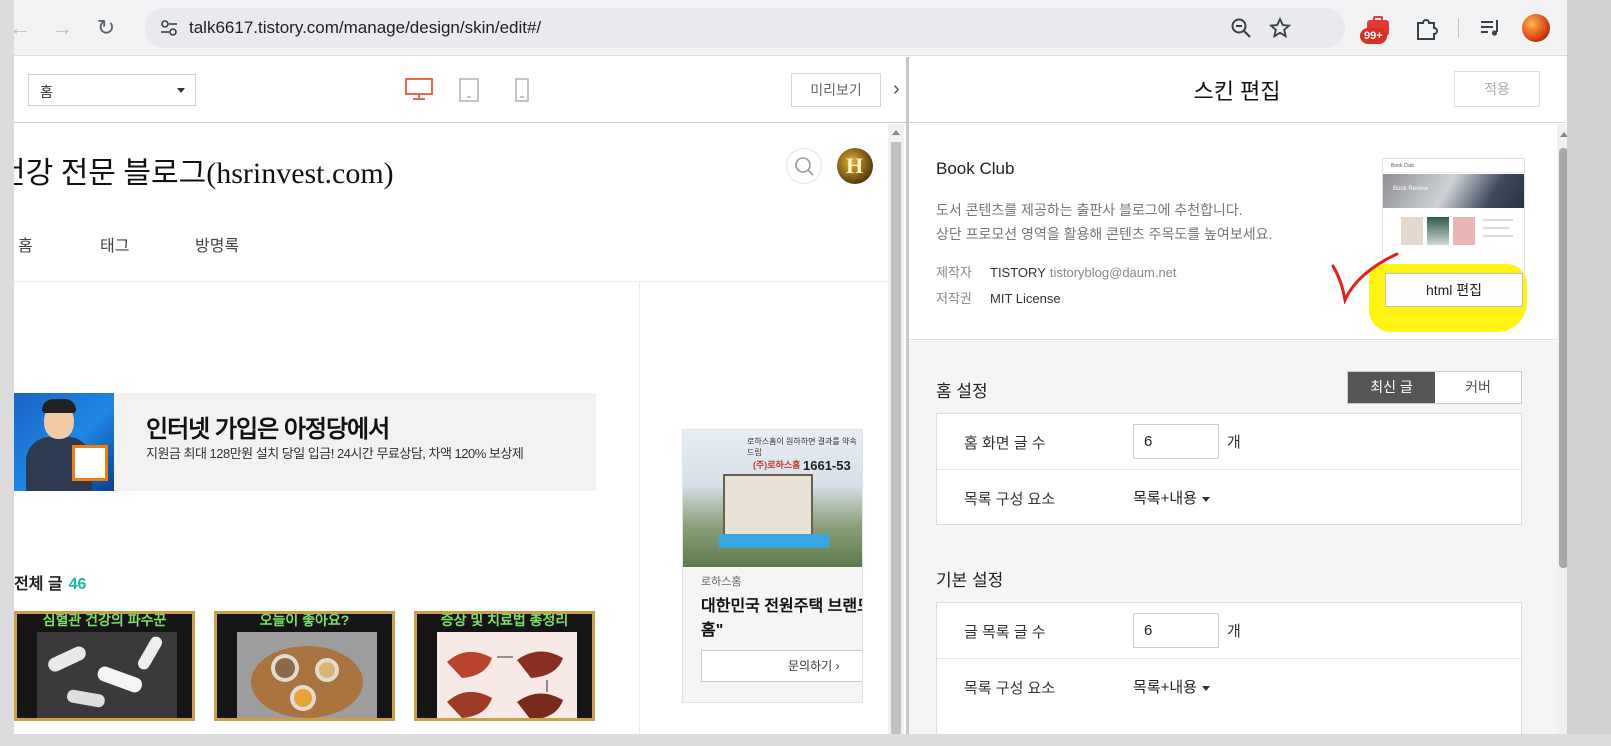  I want to click on page-select: 홈, so click(112, 90).